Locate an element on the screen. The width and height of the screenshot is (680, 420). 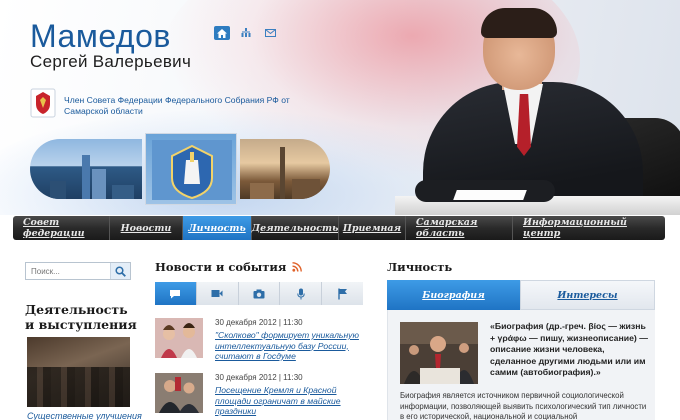
tab-news-photo is located at coordinates (259, 293).